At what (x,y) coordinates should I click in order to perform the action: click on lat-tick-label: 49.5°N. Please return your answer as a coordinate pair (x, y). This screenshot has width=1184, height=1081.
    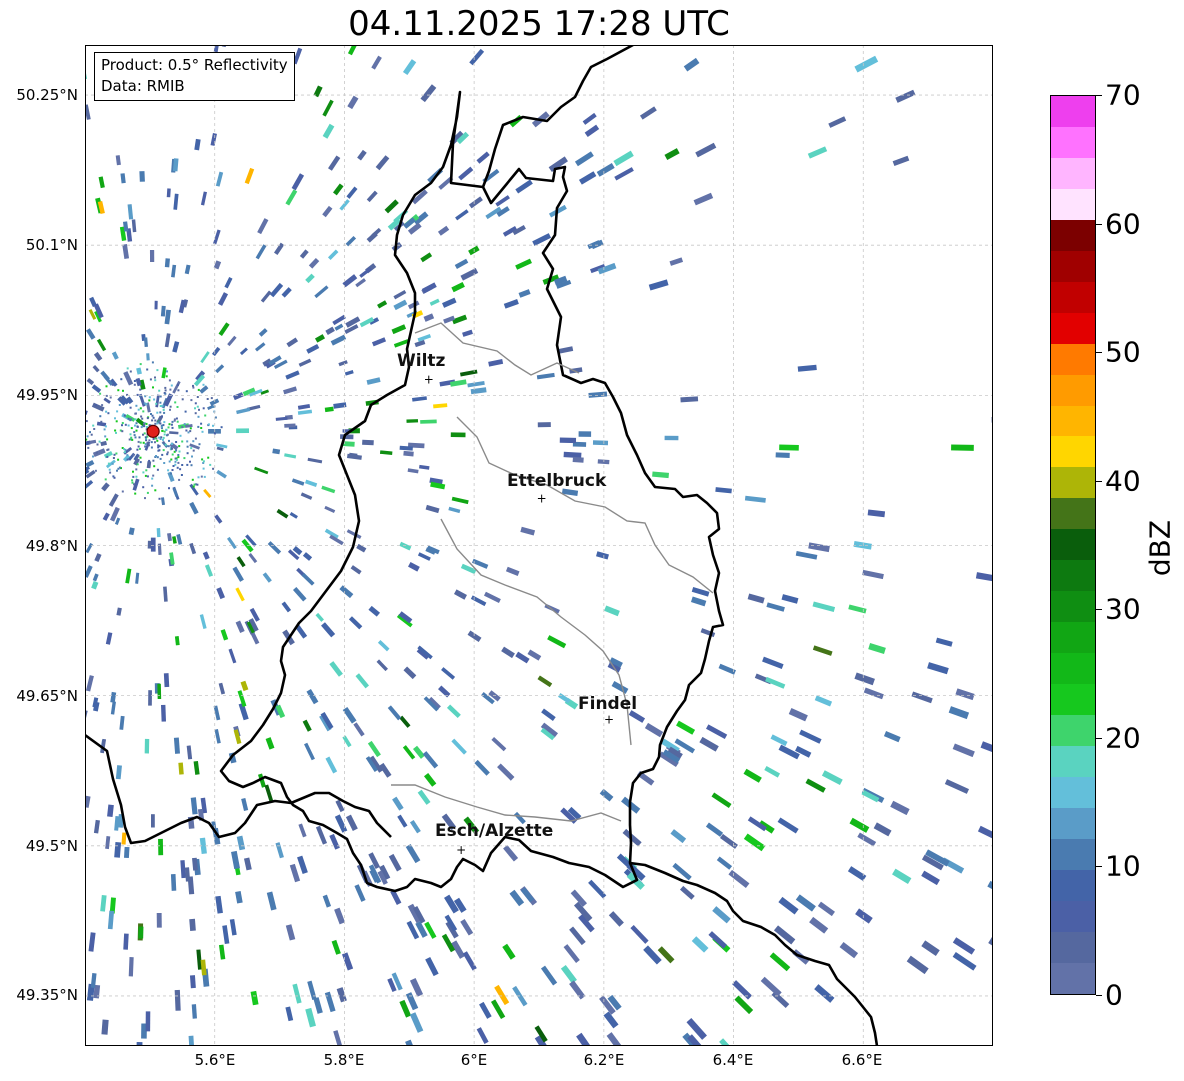
    Looking at the image, I should click on (51, 846).